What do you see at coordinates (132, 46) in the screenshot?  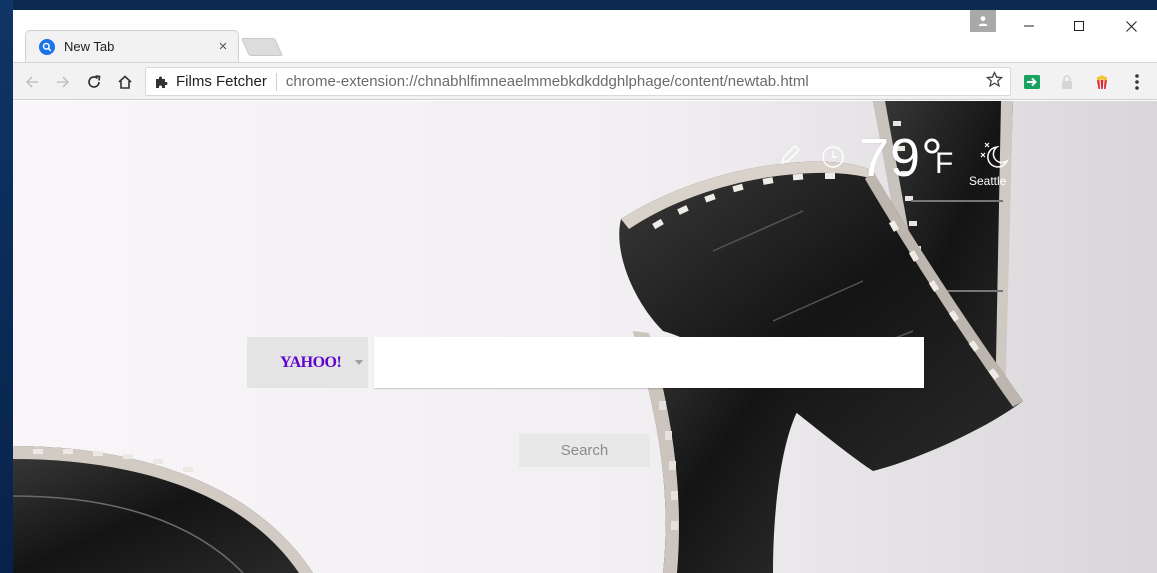 I see `tab-new-tab: New Tab ×` at bounding box center [132, 46].